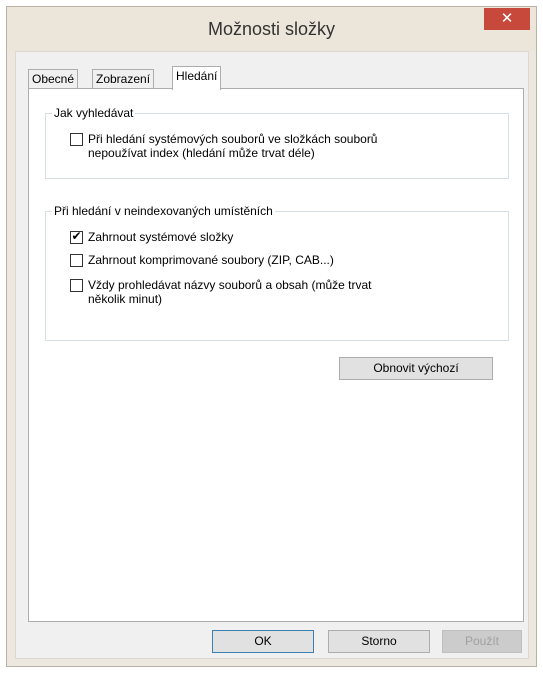  I want to click on close-icon: ✕, so click(507, 18).